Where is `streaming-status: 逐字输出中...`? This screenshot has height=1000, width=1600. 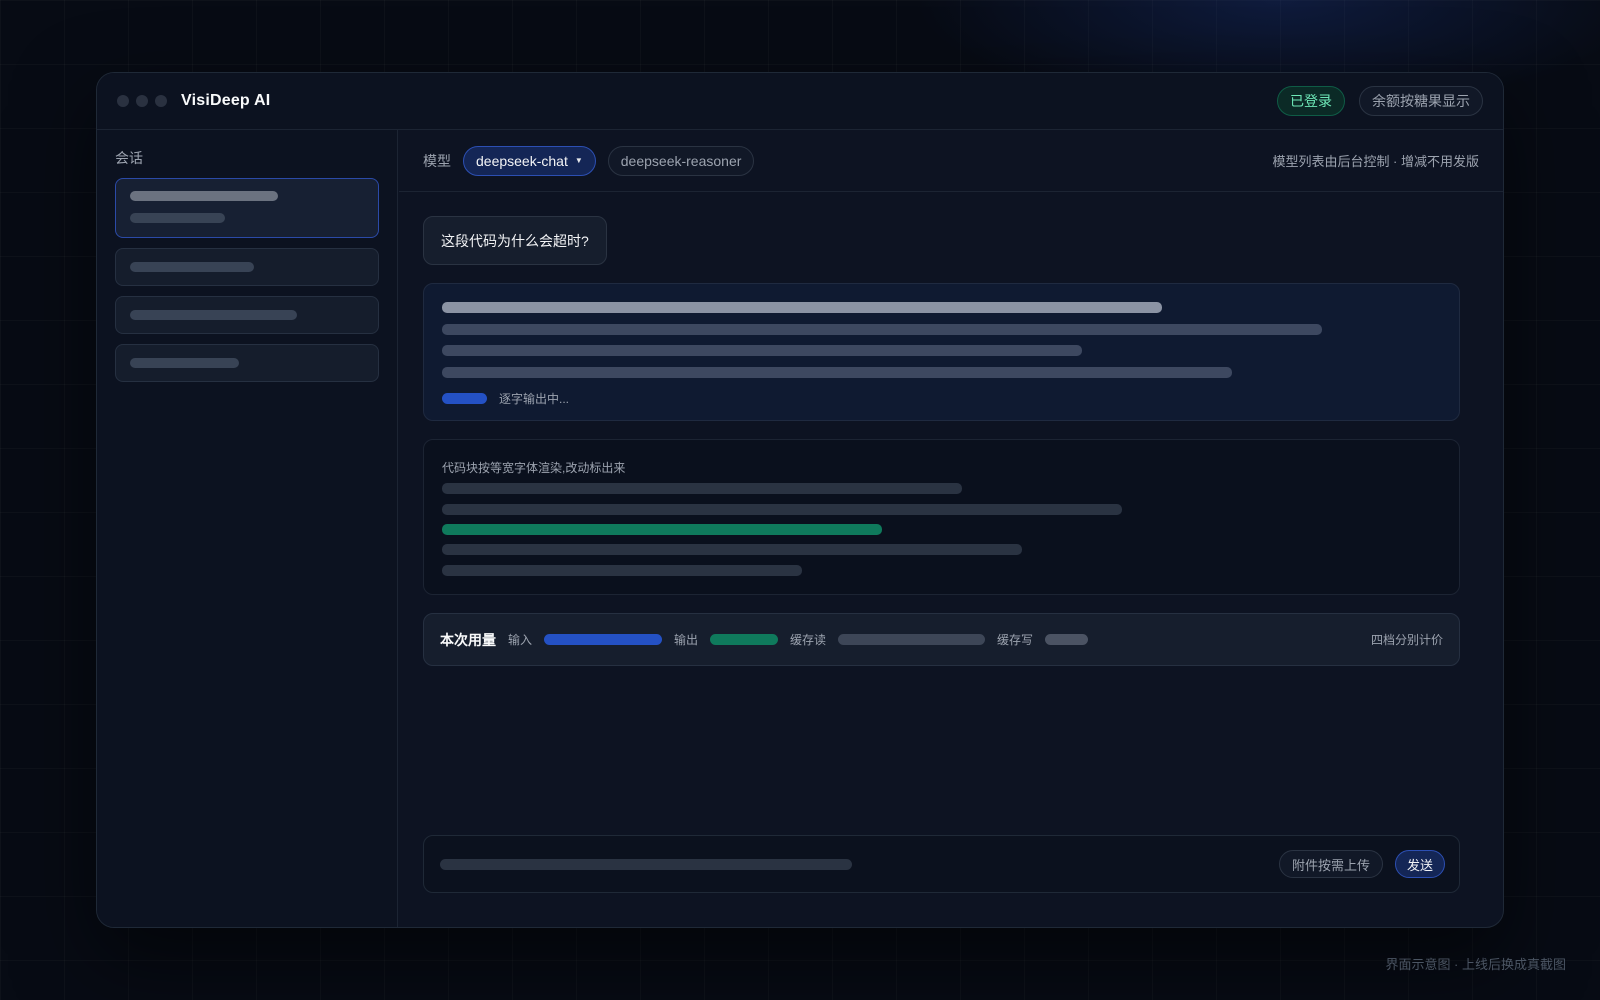
streaming-status: 逐字输出中... is located at coordinates (534, 399).